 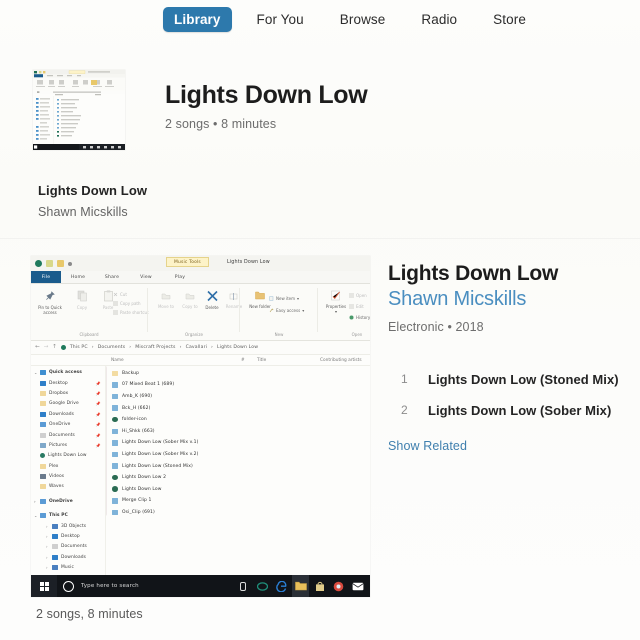 I want to click on ribbon-paste-shortcut: Paste shortcut, so click(x=131, y=312).